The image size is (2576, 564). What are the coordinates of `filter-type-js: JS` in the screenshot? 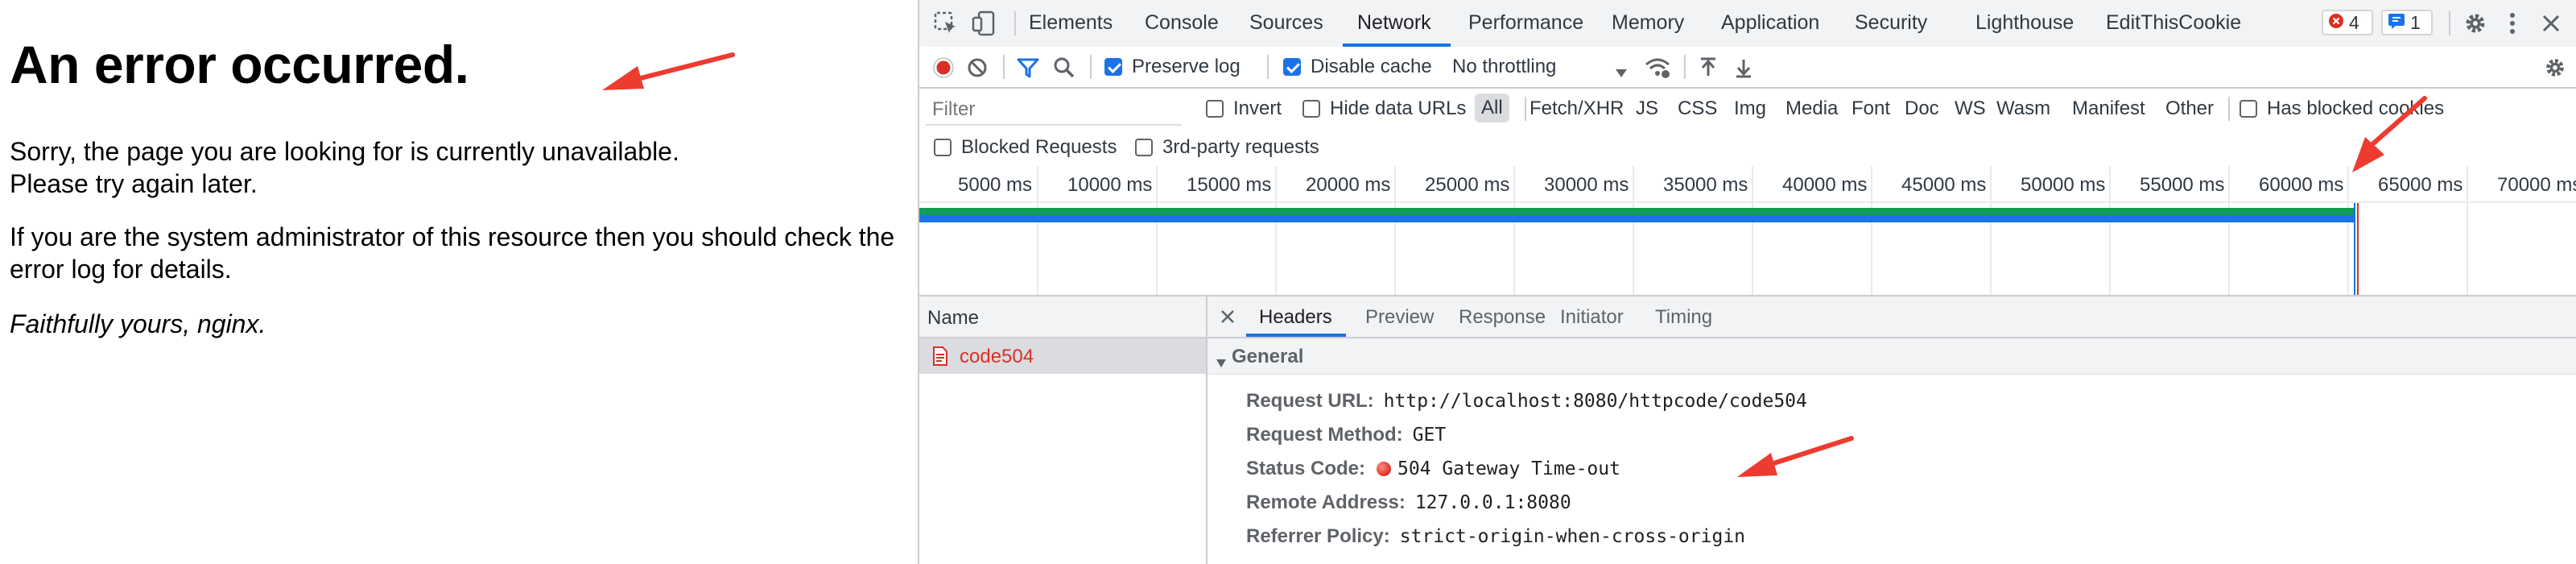 It's located at (1647, 108).